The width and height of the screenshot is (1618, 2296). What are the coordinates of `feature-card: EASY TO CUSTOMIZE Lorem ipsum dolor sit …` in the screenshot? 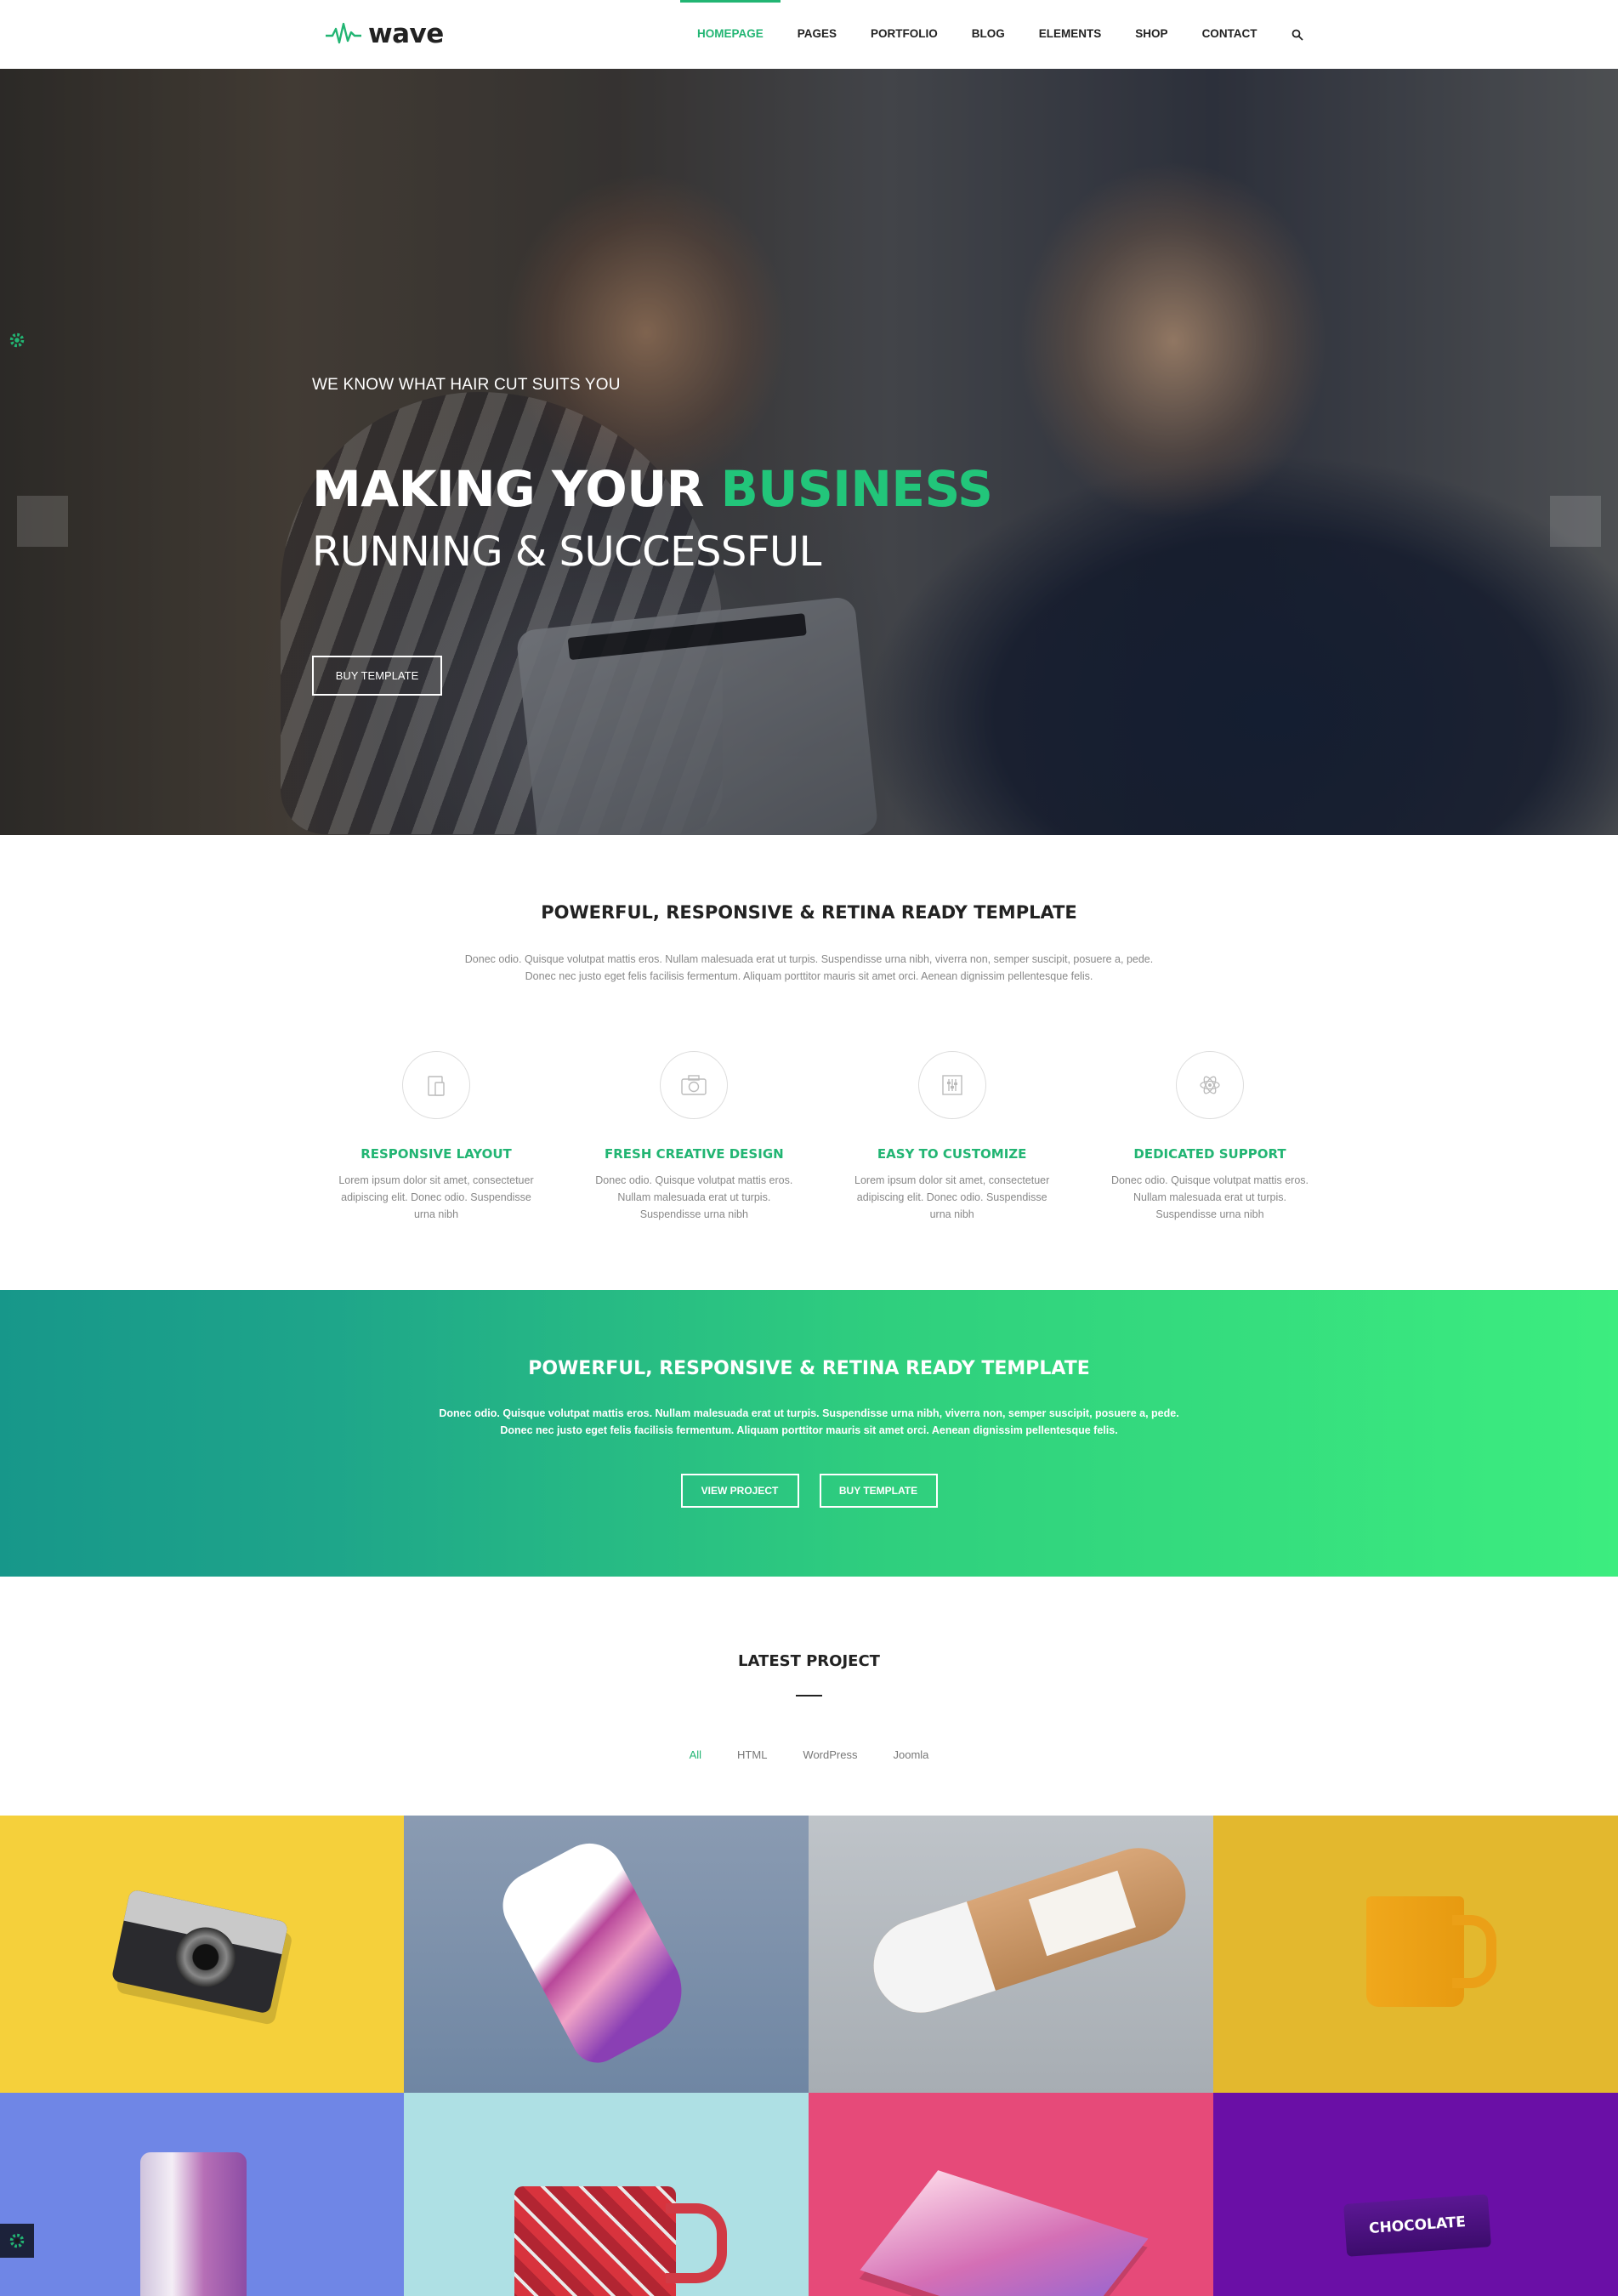 It's located at (953, 1137).